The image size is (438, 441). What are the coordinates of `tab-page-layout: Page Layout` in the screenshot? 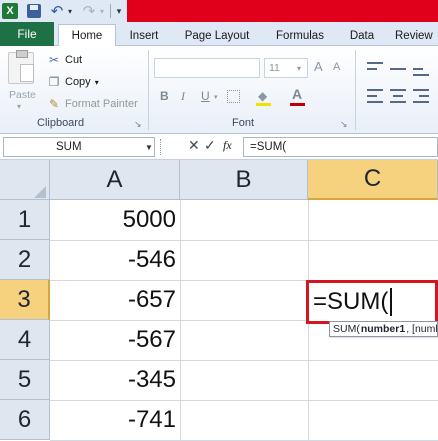 It's located at (217, 36).